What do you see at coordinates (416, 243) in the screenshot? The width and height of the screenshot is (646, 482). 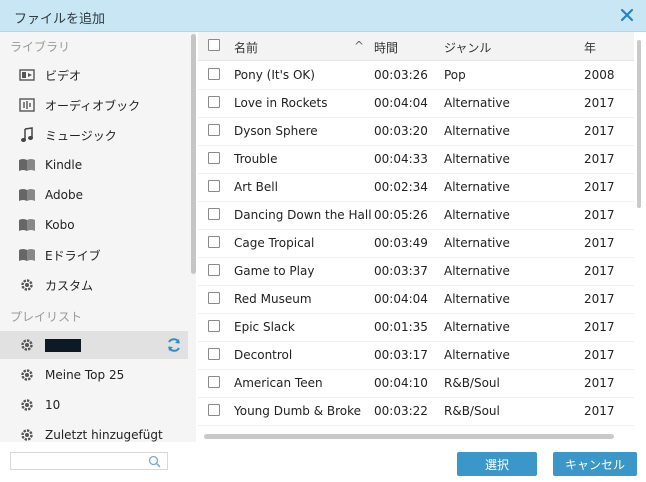 I see `table-row: Cage Tropical 00:03:49 Alternative 2017` at bounding box center [416, 243].